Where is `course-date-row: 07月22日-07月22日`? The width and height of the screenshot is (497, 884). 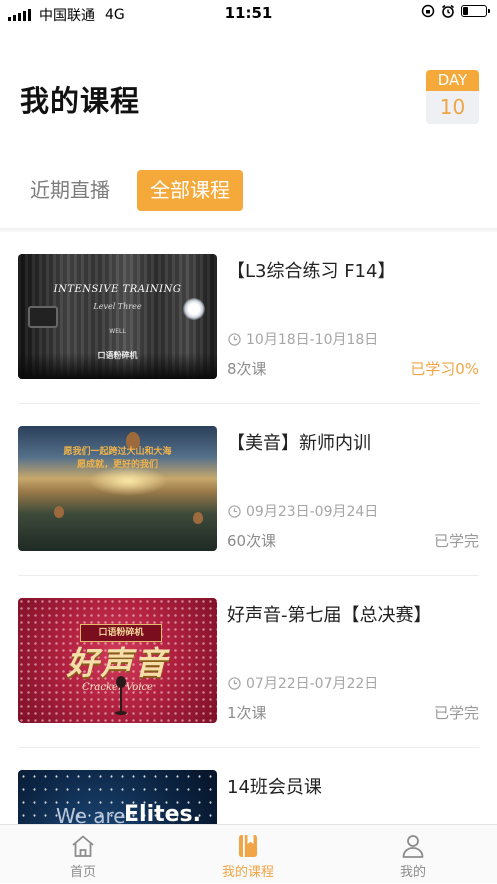 course-date-row: 07月22日-07月22日 is located at coordinates (303, 683).